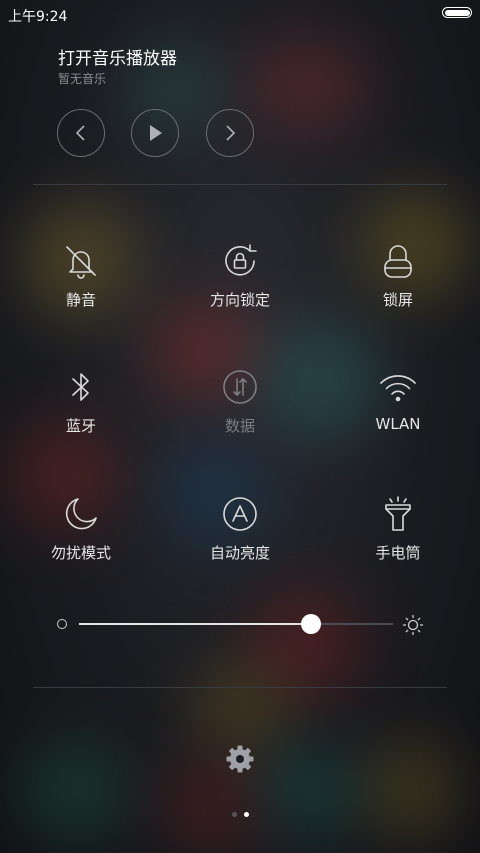 Image resolution: width=480 pixels, height=853 pixels. What do you see at coordinates (240, 514) in the screenshot?
I see `auto-brightness-icon` at bounding box center [240, 514].